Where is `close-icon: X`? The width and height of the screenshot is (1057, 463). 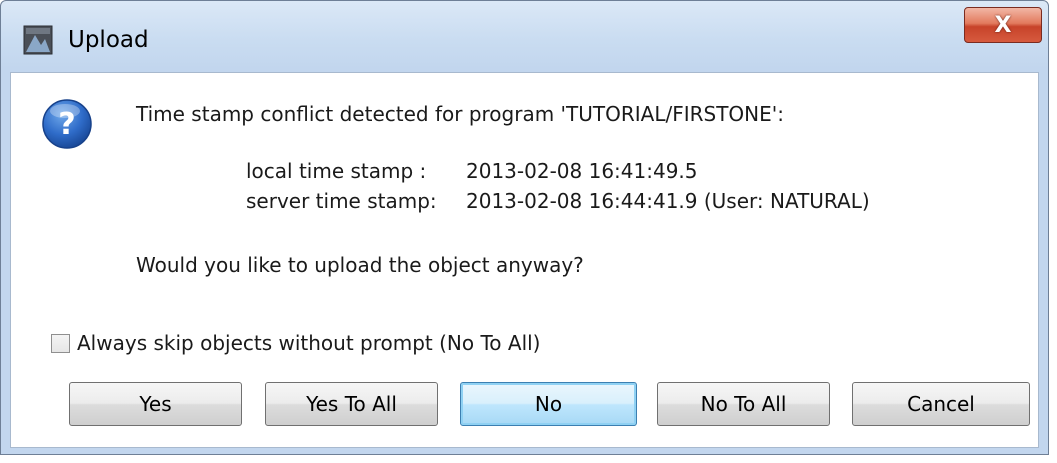
close-icon: X is located at coordinates (1003, 25).